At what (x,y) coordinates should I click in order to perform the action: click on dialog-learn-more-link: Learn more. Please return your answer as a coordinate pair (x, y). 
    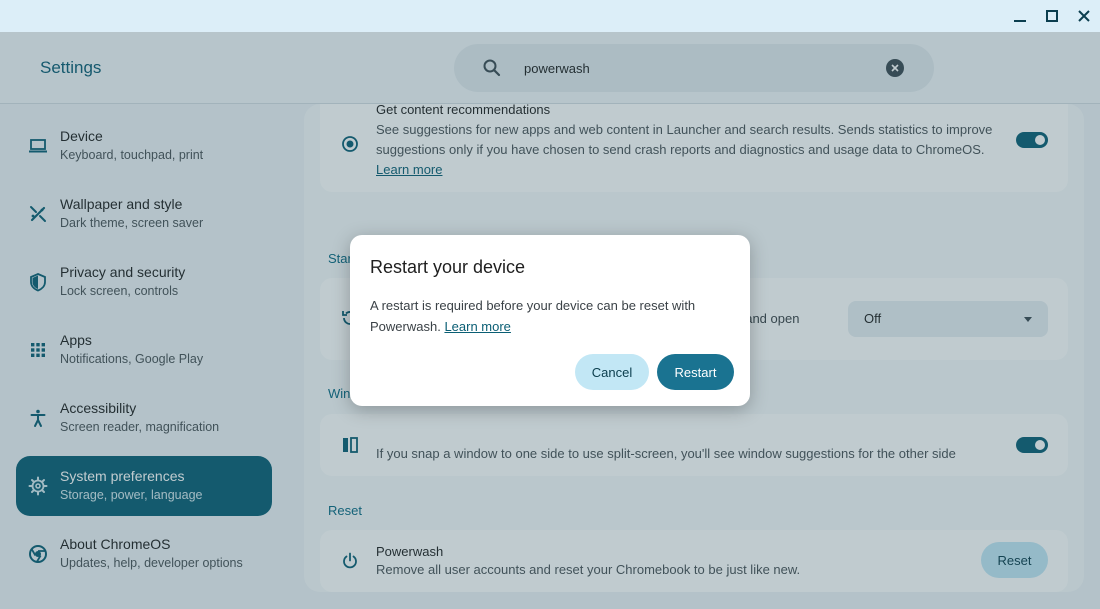
    Looking at the image, I should click on (477, 326).